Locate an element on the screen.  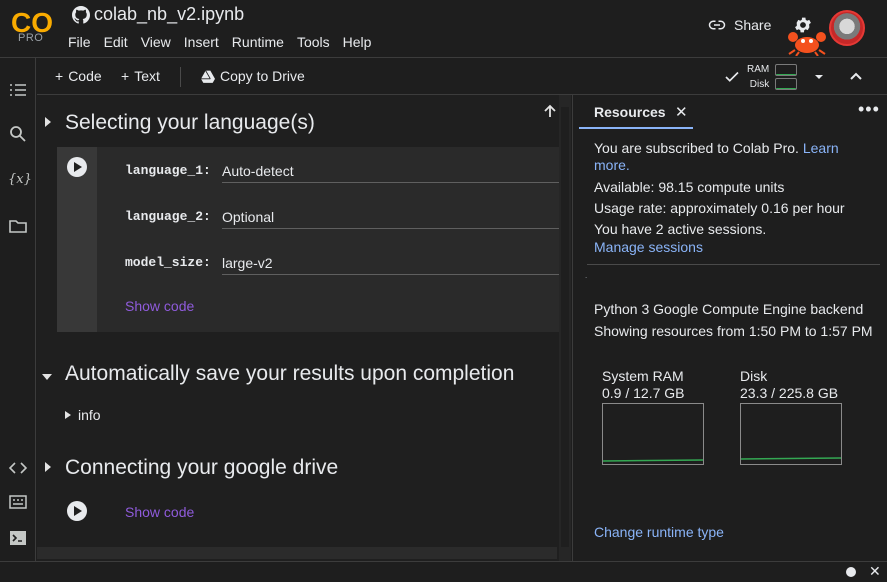
tab-resources: Resources ✕ is located at coordinates (636, 112).